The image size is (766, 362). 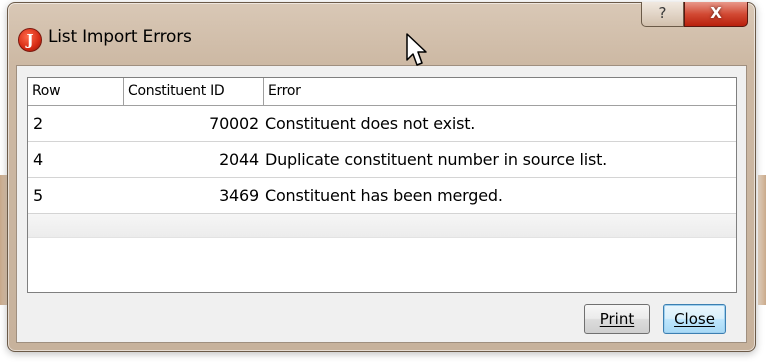 I want to click on close-button: Close, so click(x=694, y=319).